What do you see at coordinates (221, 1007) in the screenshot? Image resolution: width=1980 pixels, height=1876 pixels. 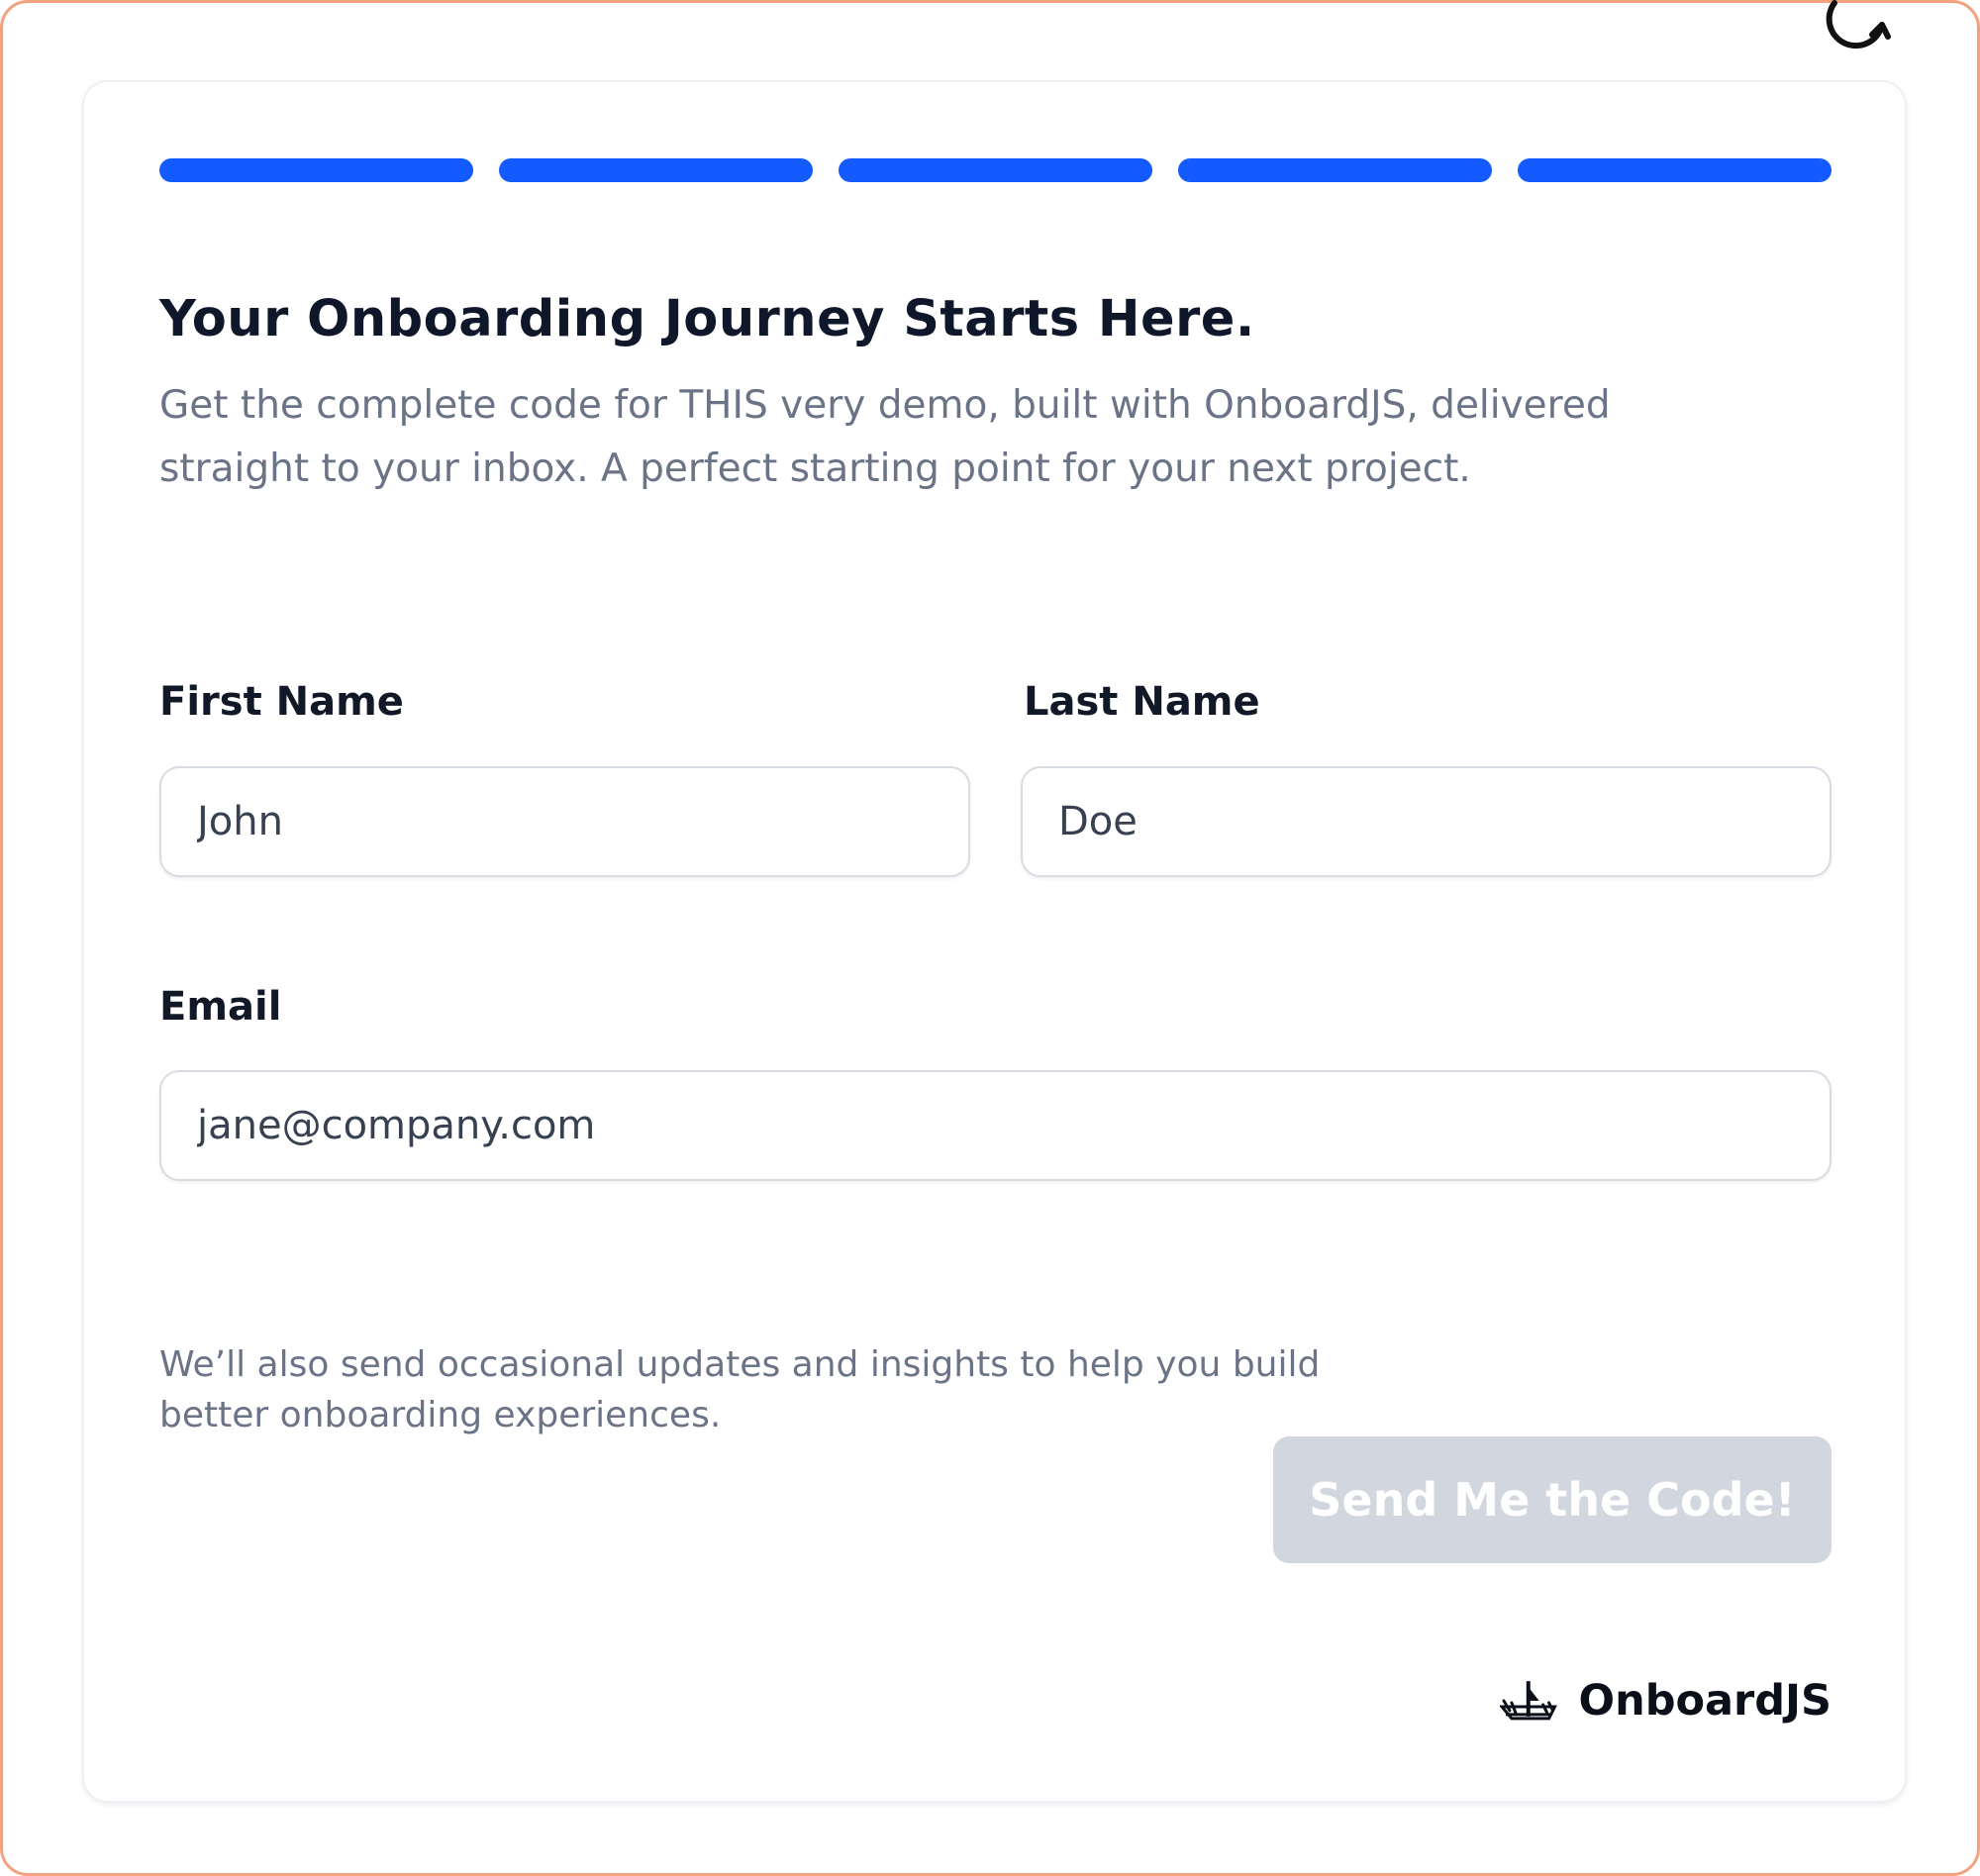 I see `email-label: Email` at bounding box center [221, 1007].